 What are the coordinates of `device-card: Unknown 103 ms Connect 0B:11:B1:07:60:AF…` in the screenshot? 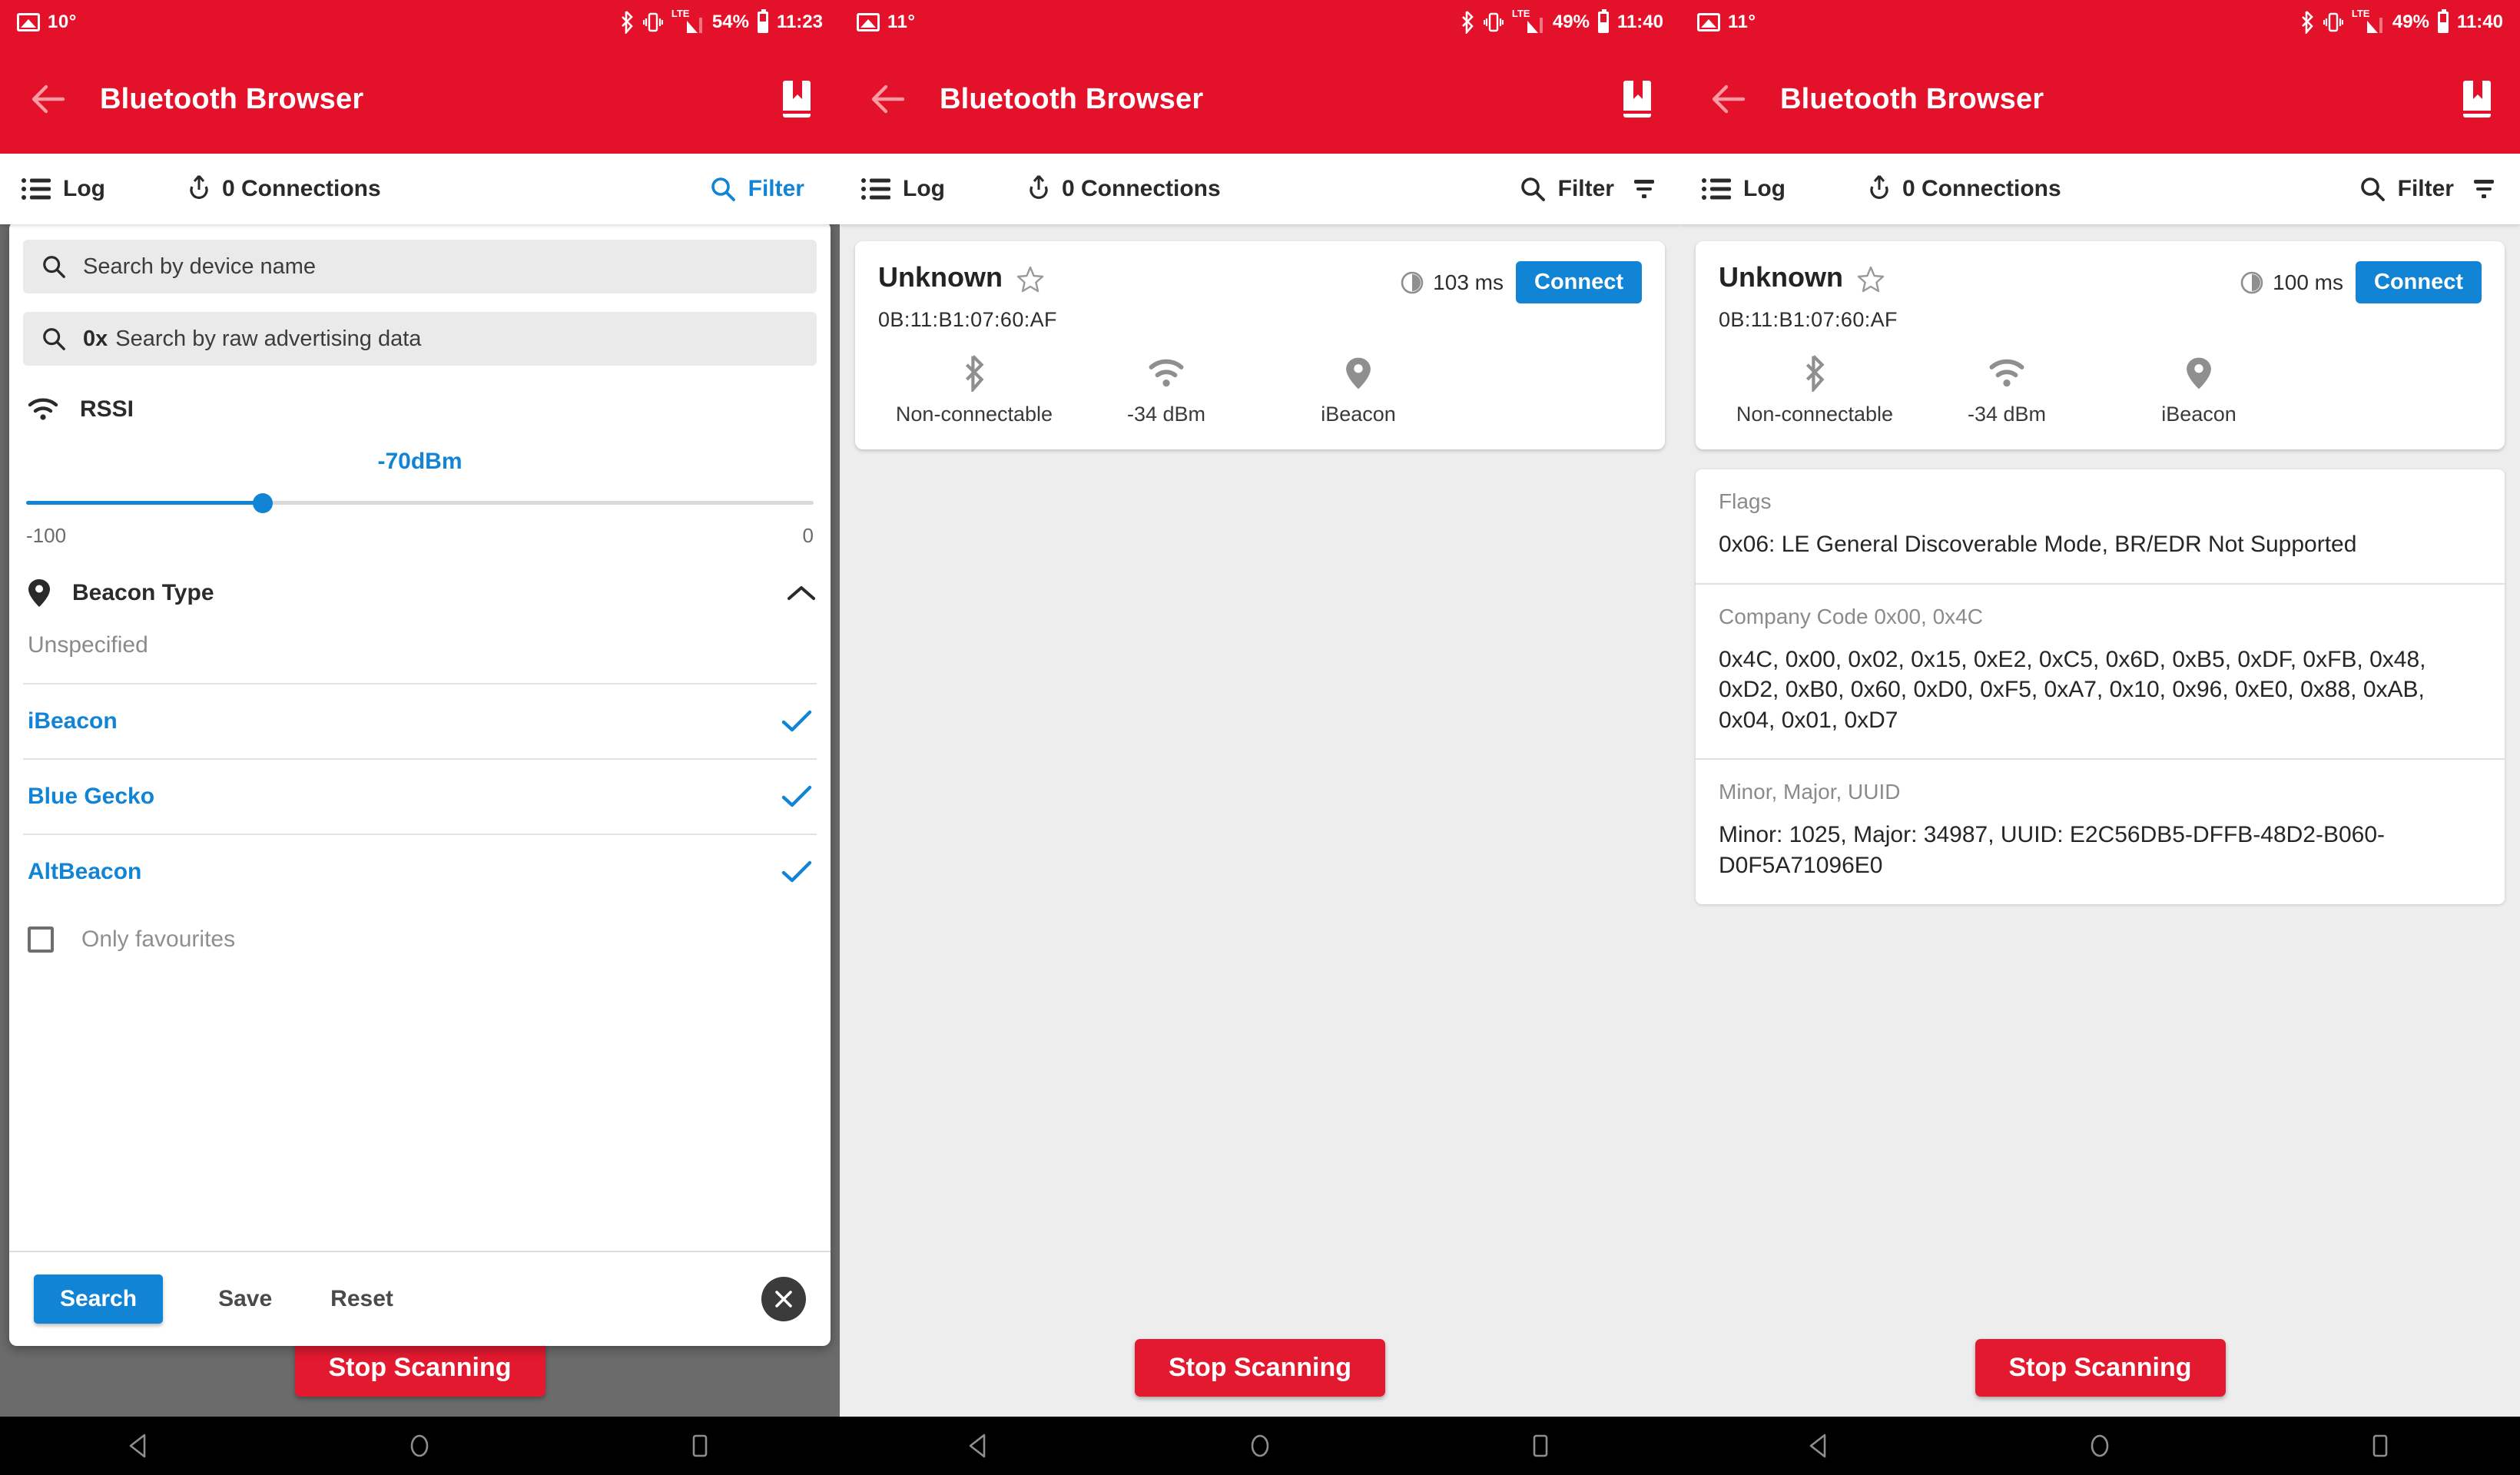 It's located at (1260, 345).